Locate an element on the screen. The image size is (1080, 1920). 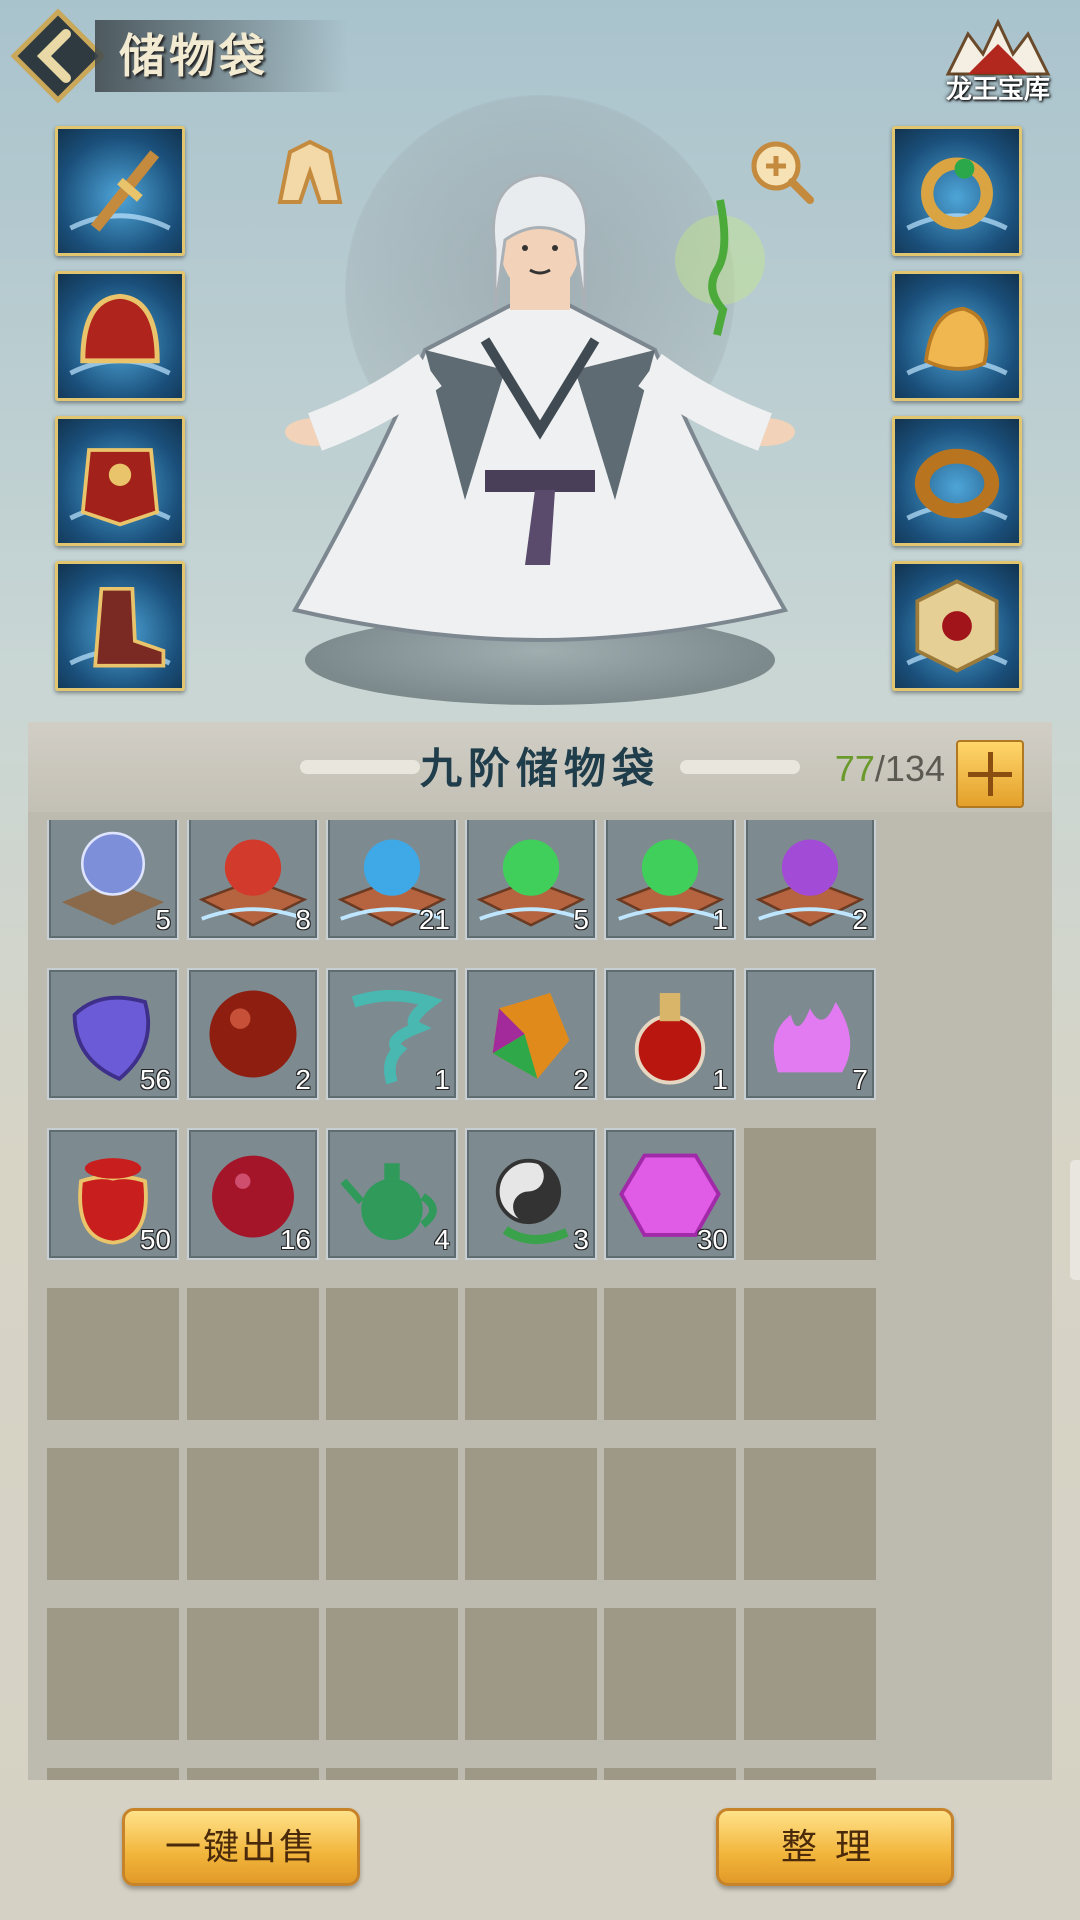
total-capacity: 134 is located at coordinates (914, 768).